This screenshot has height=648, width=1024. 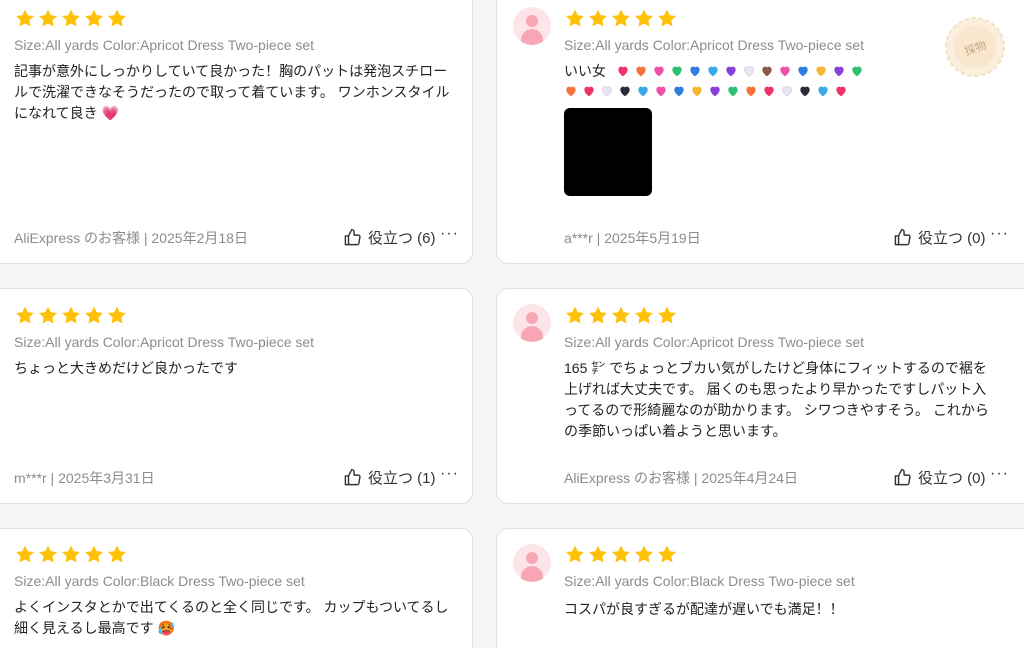 What do you see at coordinates (975, 47) in the screenshot?
I see `seal-badge: 採物` at bounding box center [975, 47].